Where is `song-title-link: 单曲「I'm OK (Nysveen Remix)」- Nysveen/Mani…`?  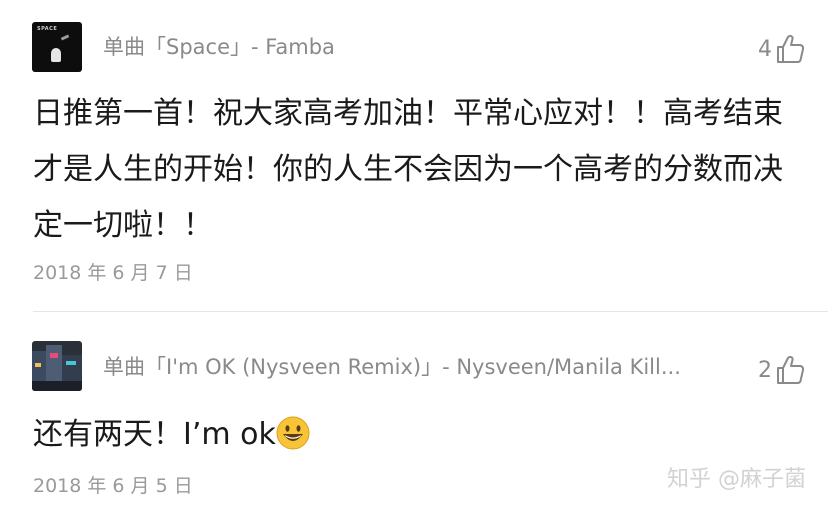 song-title-link: 单曲「I'm OK (Nysveen Remix)」- Nysveen/Mani… is located at coordinates (418, 367).